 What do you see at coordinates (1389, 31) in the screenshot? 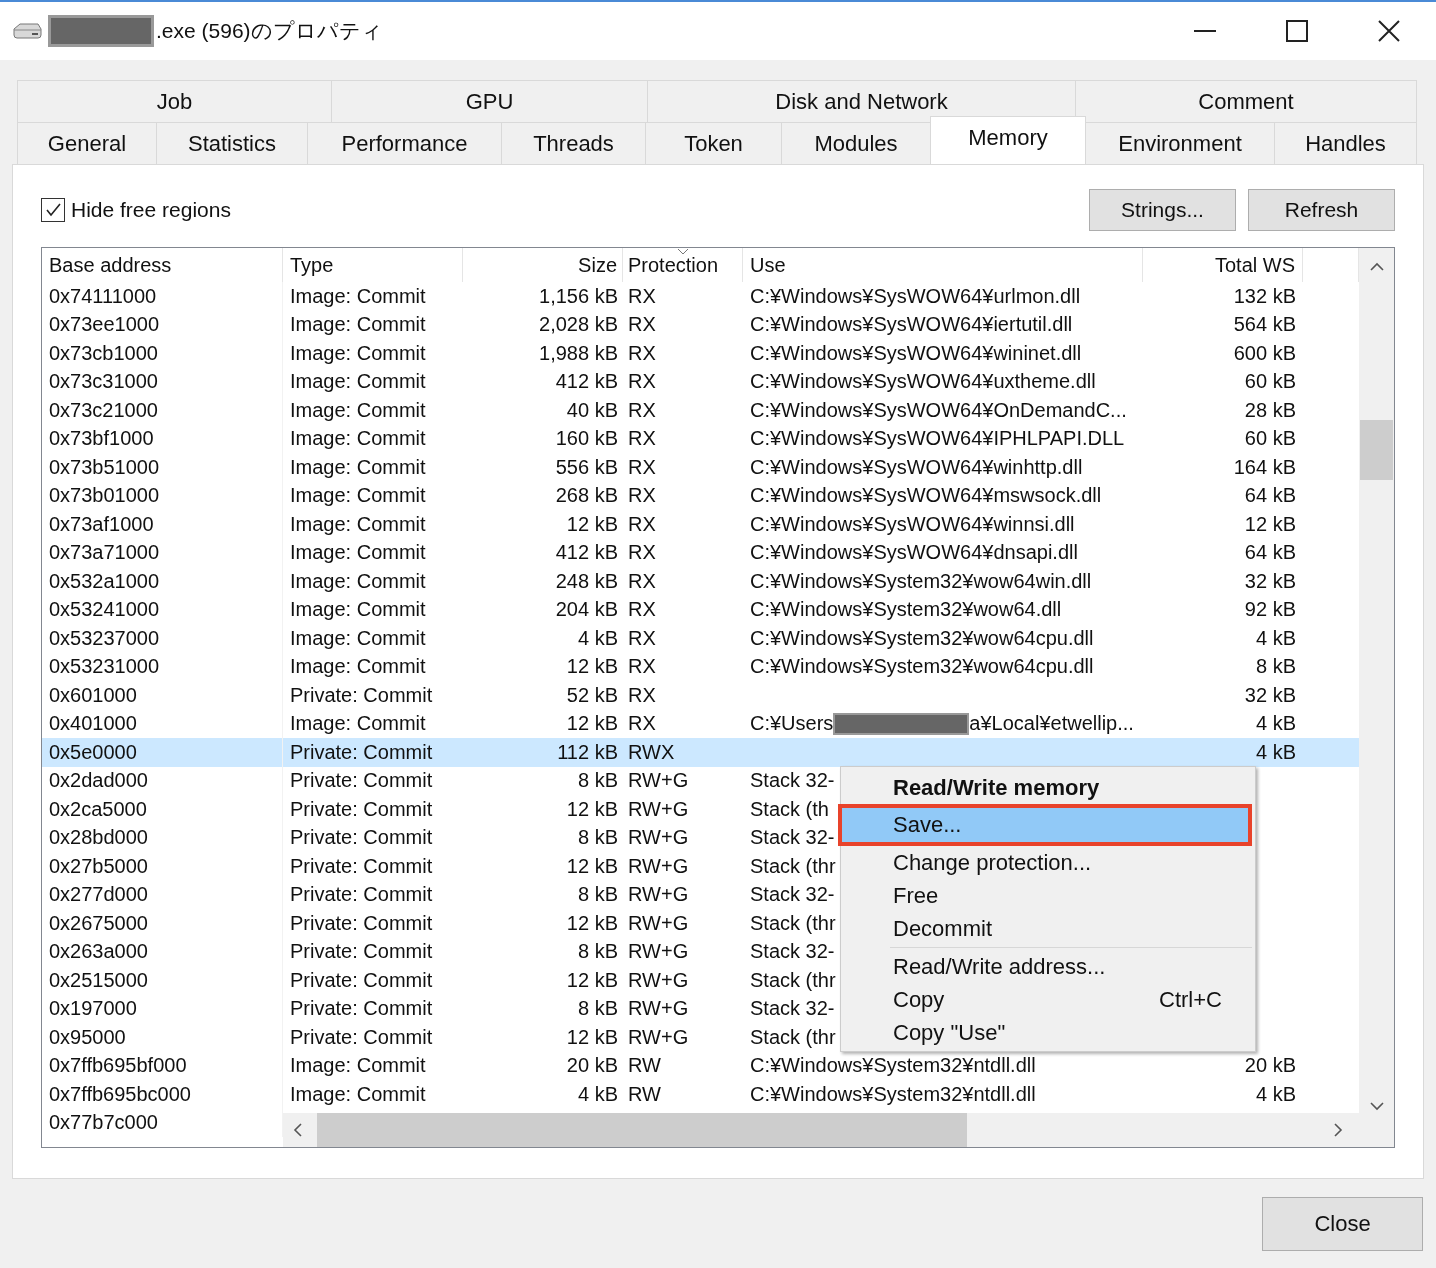
I see `close-icon` at bounding box center [1389, 31].